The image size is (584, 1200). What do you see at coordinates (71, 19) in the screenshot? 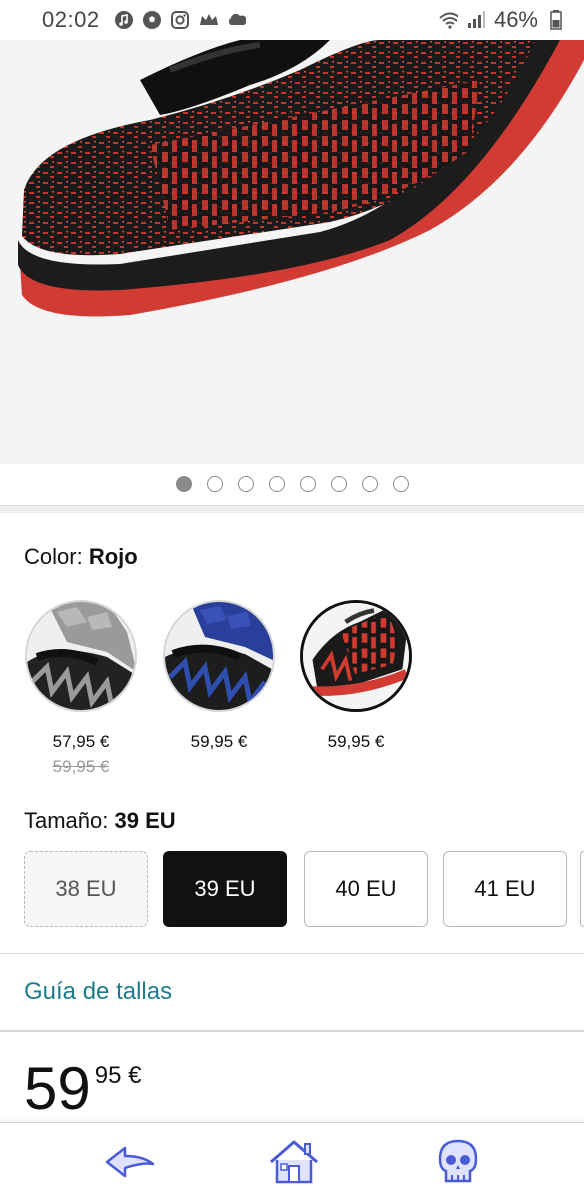
I see `status-time: 02:02` at bounding box center [71, 19].